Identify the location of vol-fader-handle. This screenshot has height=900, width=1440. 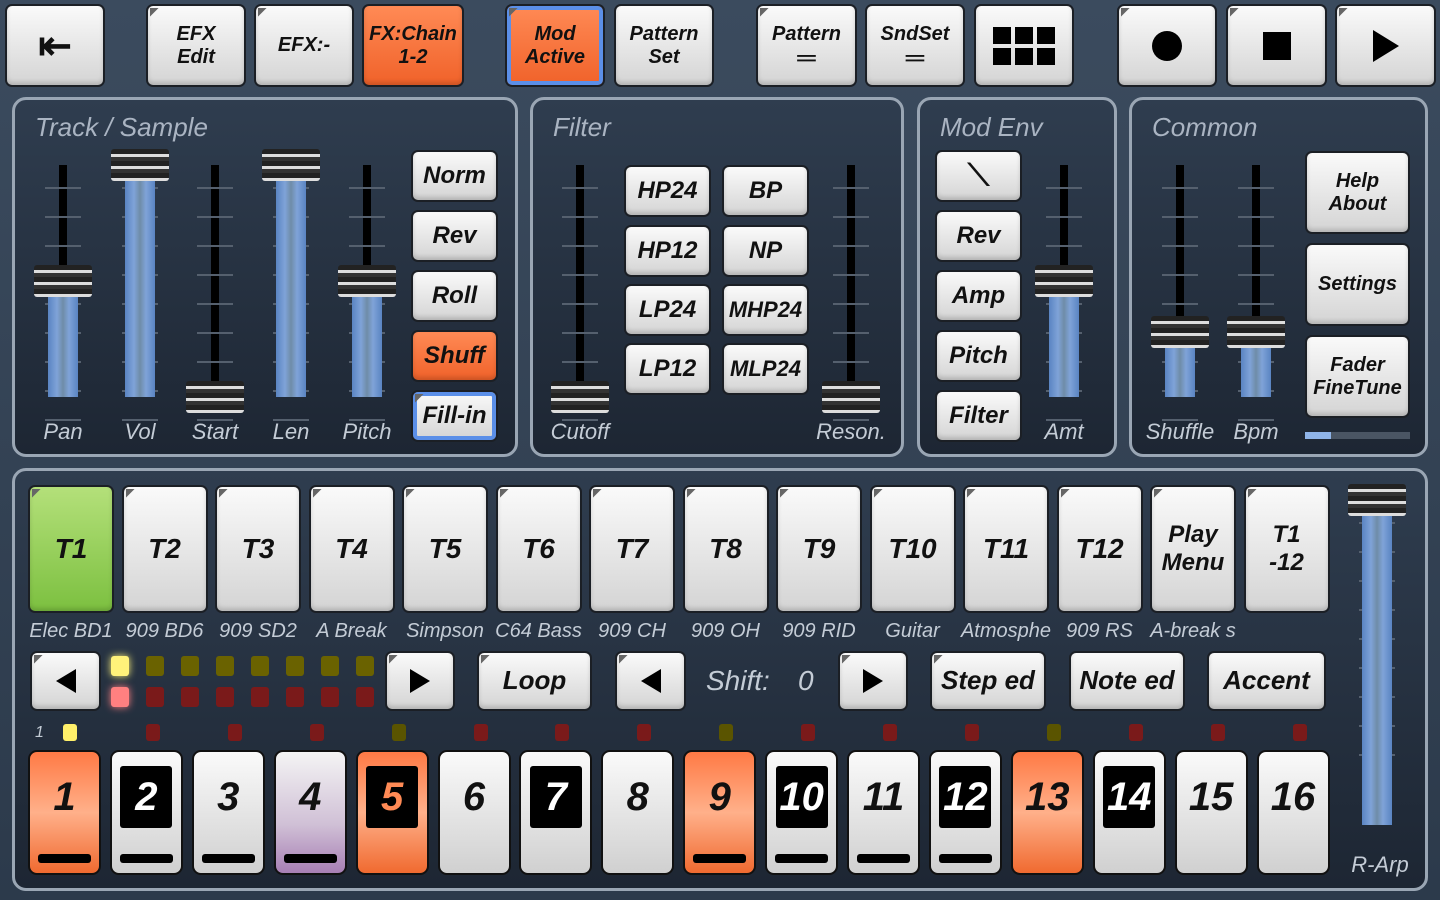
(140, 165).